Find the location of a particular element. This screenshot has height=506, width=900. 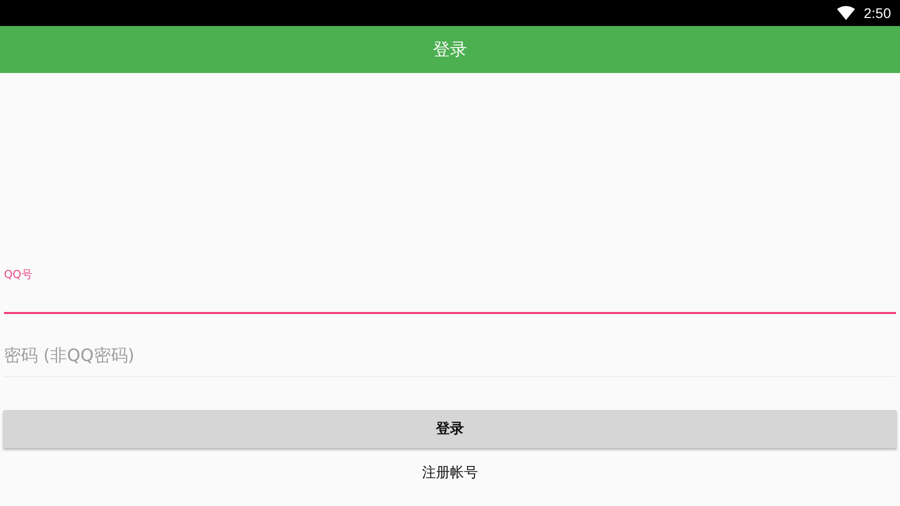

field-label: QQ号 is located at coordinates (18, 274).